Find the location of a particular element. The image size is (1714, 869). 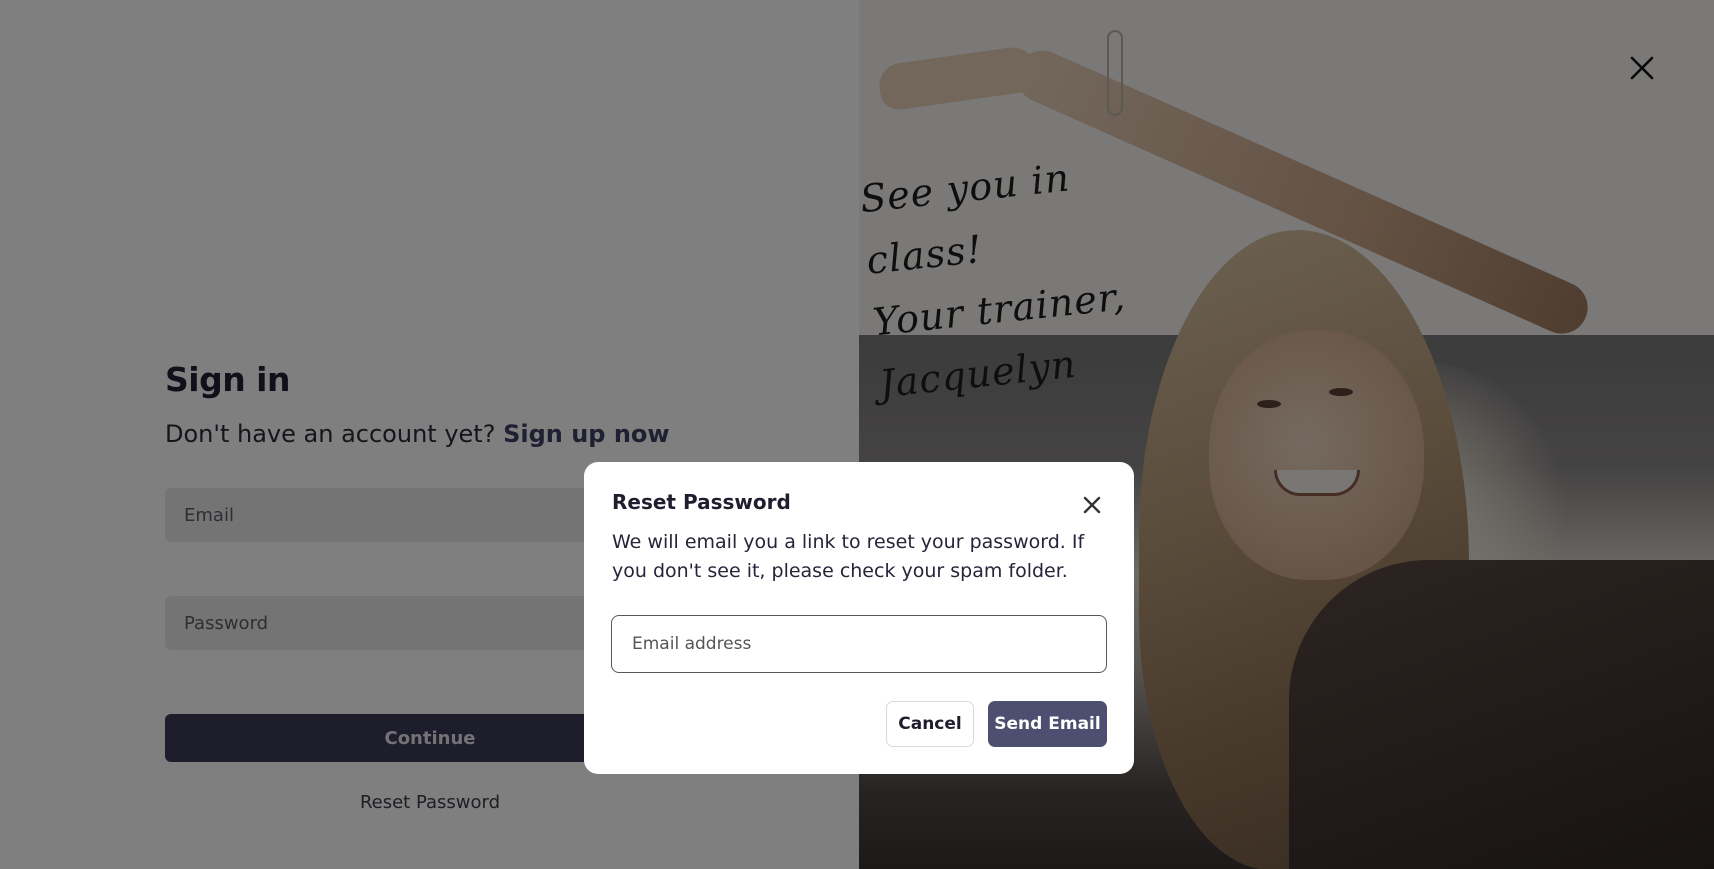

dialog-close-button is located at coordinates (1092, 505).